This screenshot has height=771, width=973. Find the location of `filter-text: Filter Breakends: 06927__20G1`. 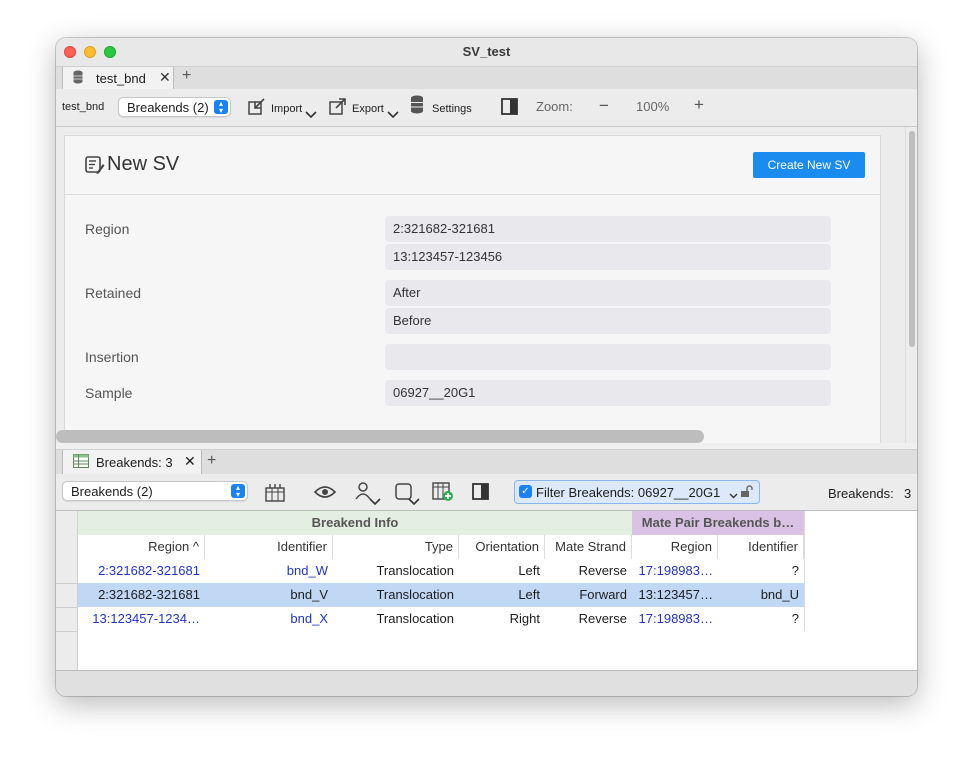

filter-text: Filter Breakends: 06927__20G1 is located at coordinates (628, 492).